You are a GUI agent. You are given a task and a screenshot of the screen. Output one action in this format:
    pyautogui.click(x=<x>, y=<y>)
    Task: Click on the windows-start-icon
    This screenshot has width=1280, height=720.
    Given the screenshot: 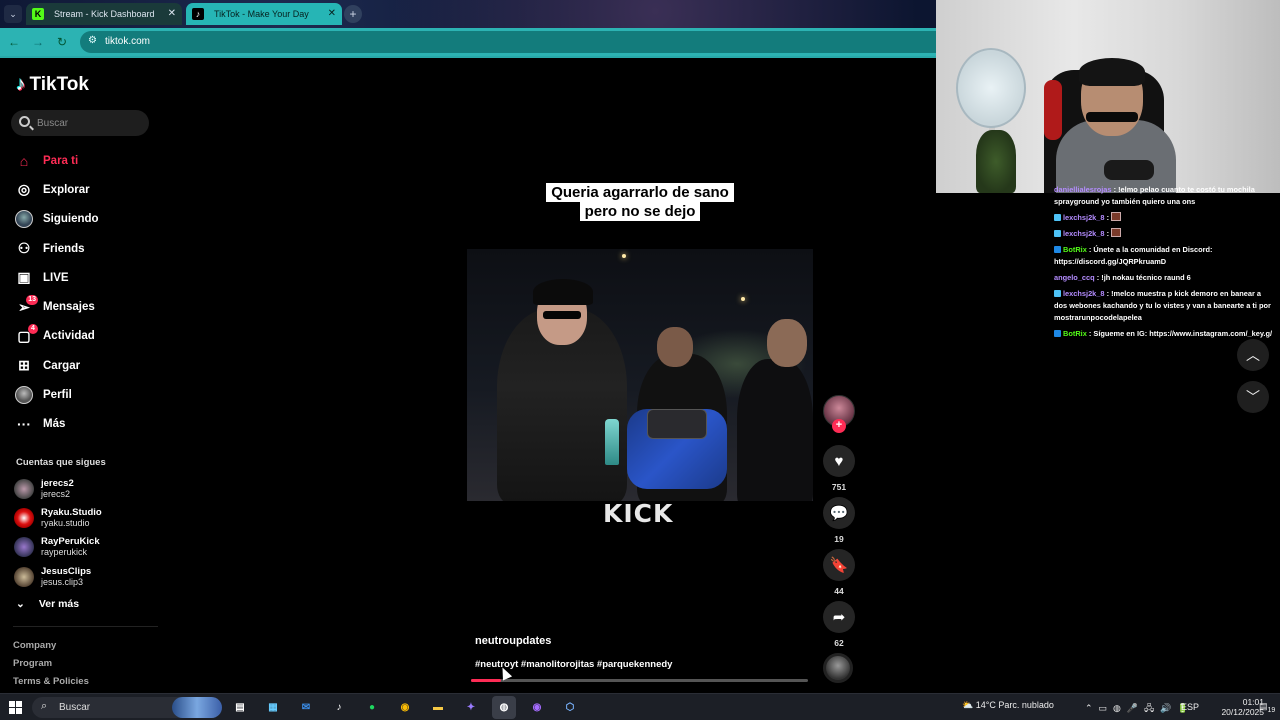 What is the action you would take?
    pyautogui.click(x=15, y=707)
    